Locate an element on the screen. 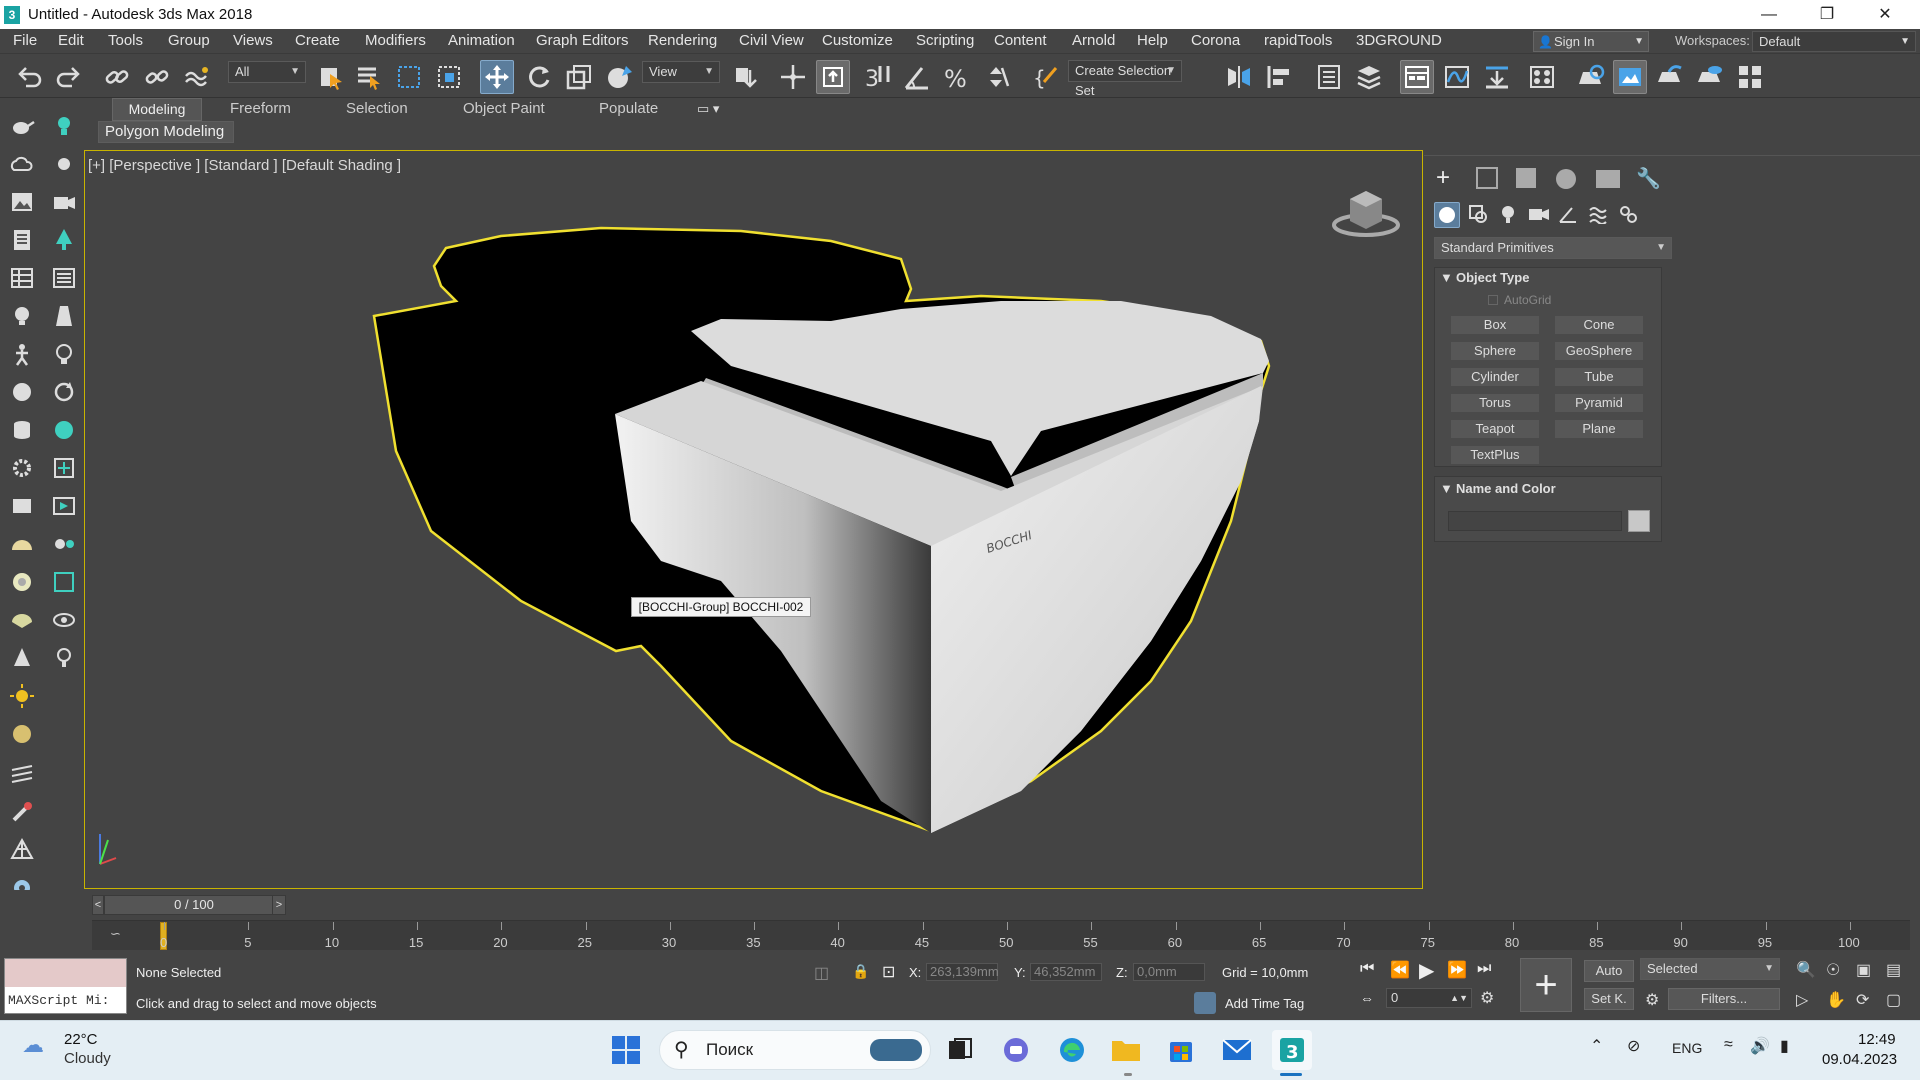 This screenshot has height=1080, width=1920. selection-filter-dropdown: All ▼ is located at coordinates (267, 72).